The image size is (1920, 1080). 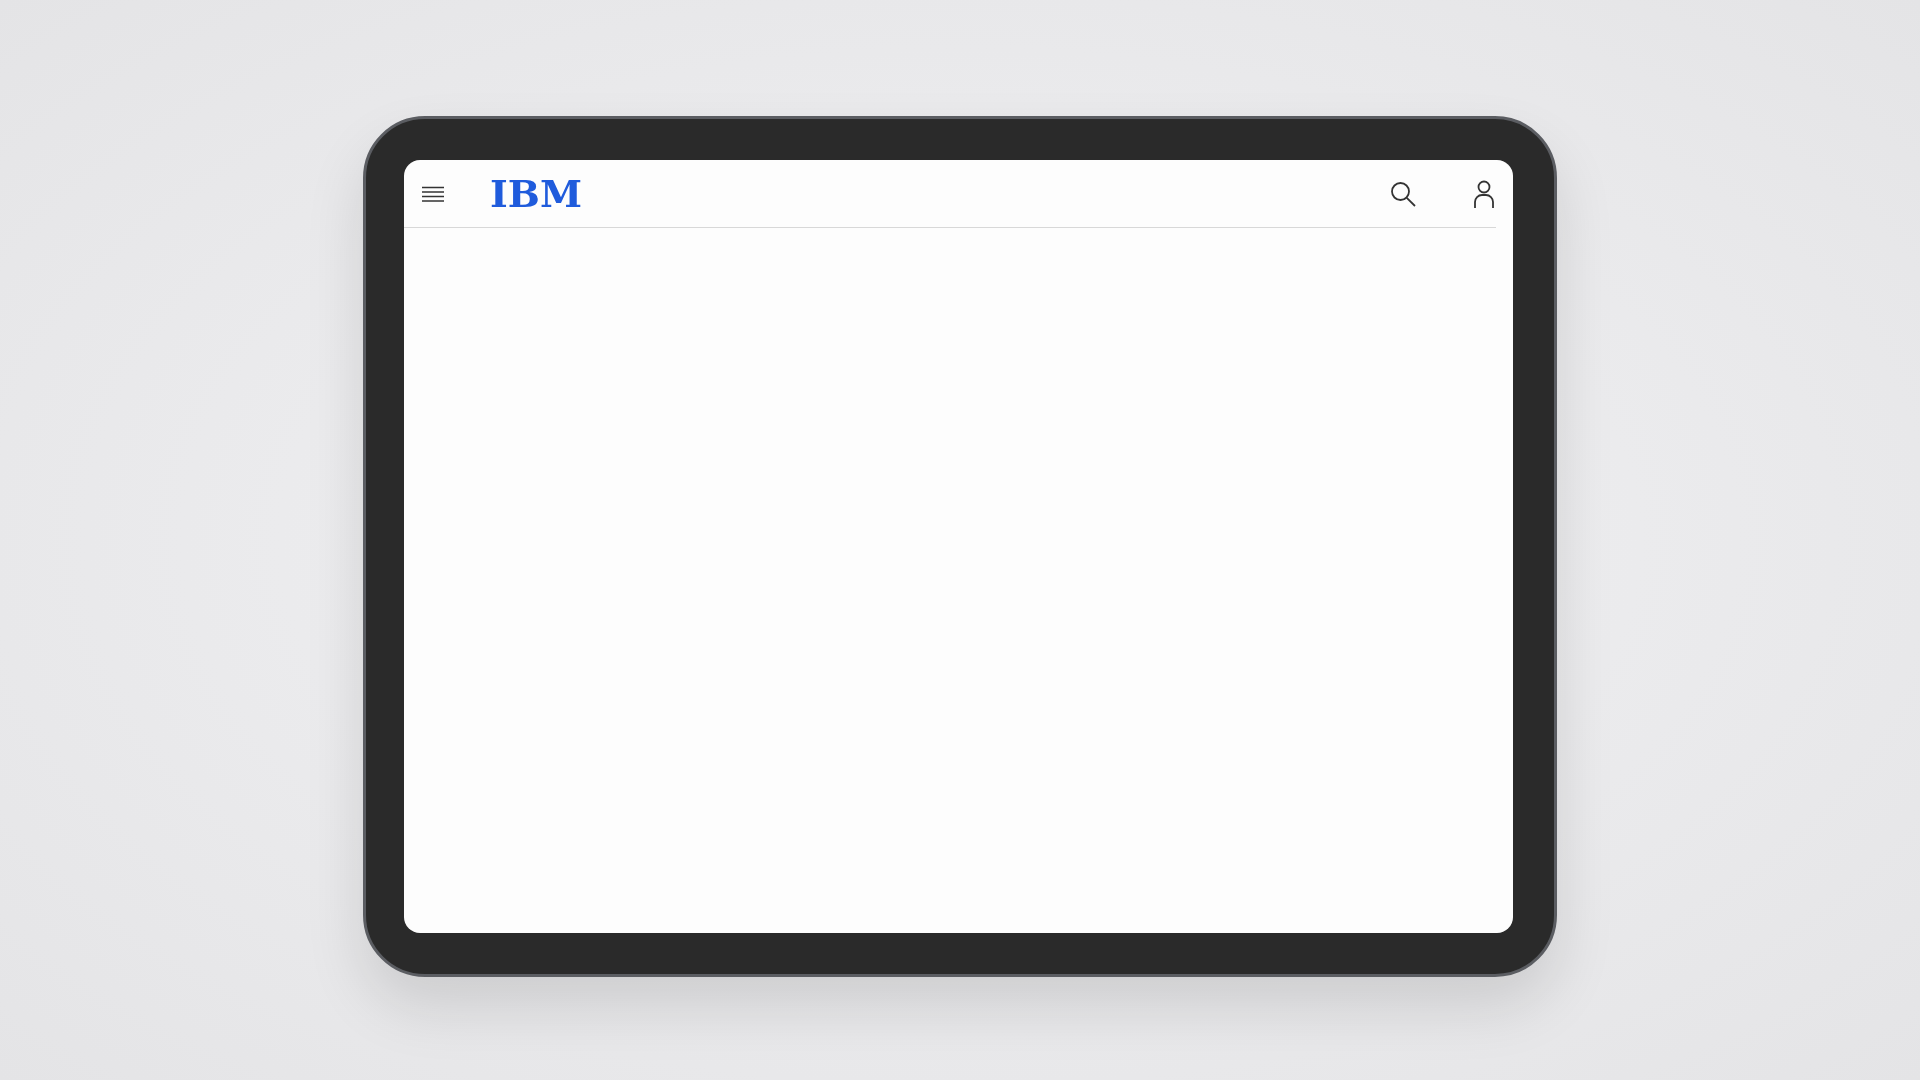 I want to click on search-icon, so click(x=1403, y=193).